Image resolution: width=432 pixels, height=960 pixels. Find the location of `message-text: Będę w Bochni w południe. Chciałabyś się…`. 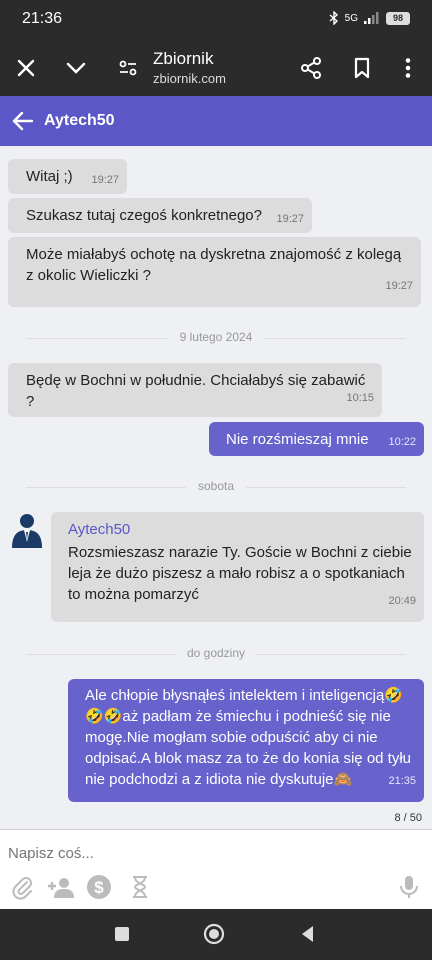

message-text: Będę w Bochni w południe. Chciałabyś się… is located at coordinates (196, 391).